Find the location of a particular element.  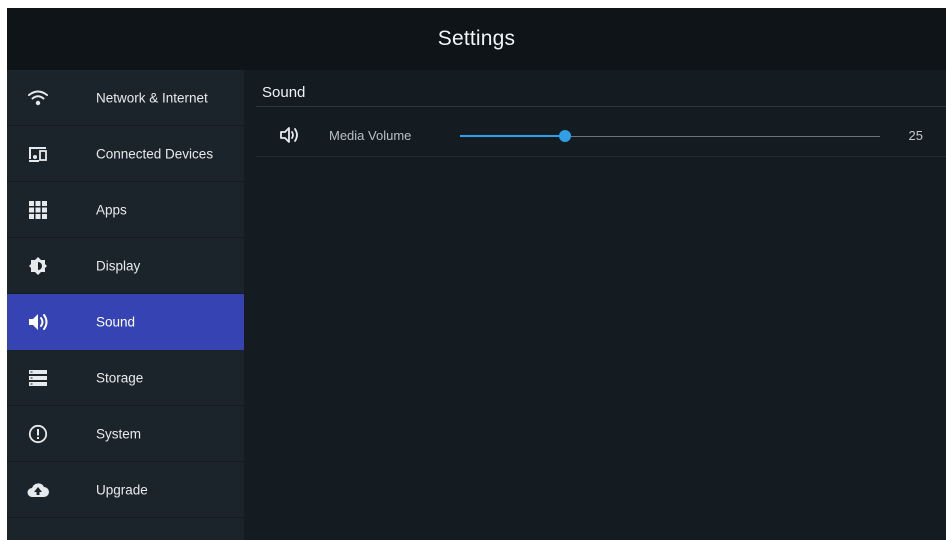

media-volume-slider is located at coordinates (670, 136).